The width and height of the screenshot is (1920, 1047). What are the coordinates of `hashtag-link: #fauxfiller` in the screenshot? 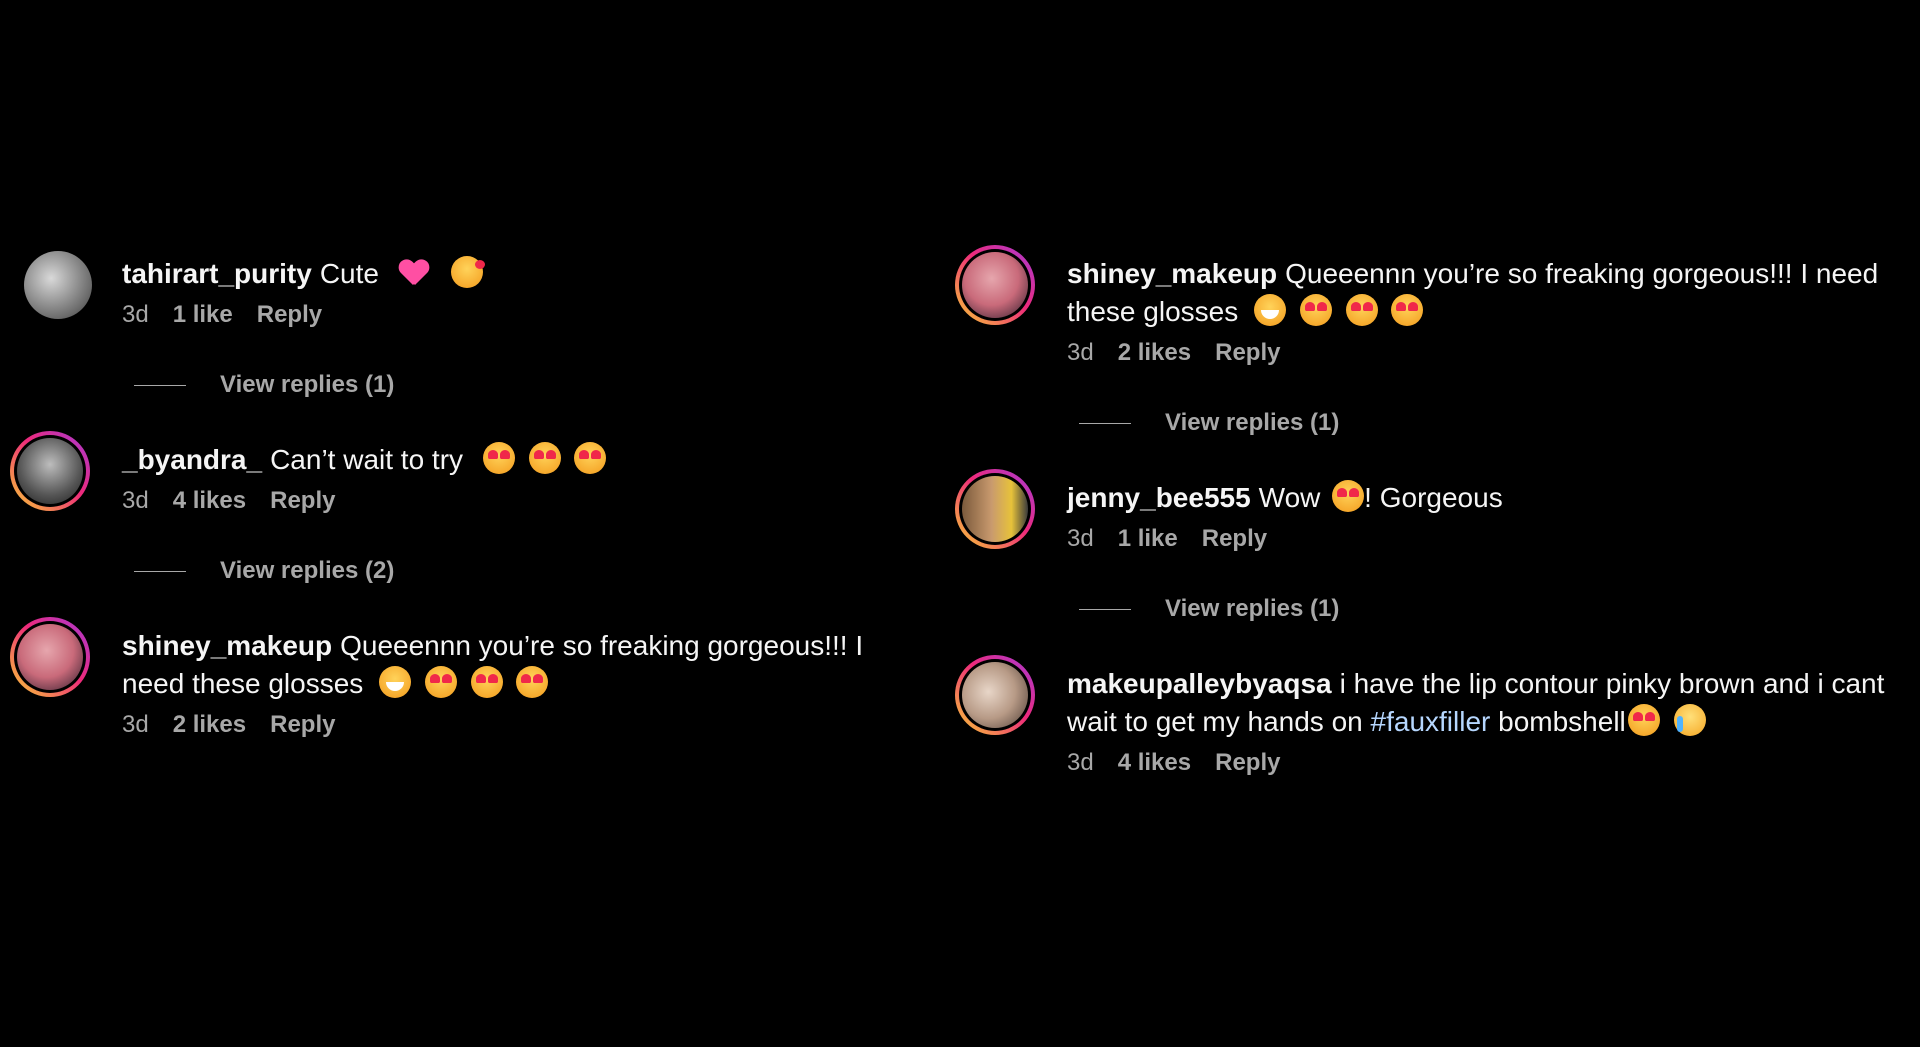 It's located at (1431, 721).